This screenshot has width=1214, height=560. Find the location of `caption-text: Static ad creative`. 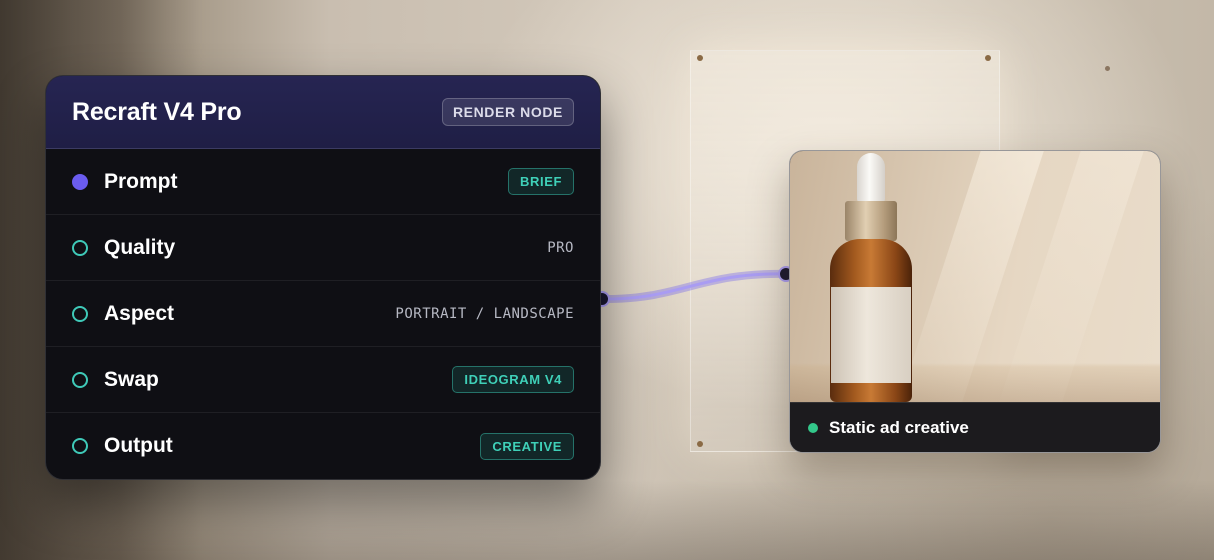

caption-text: Static ad creative is located at coordinates (899, 427).